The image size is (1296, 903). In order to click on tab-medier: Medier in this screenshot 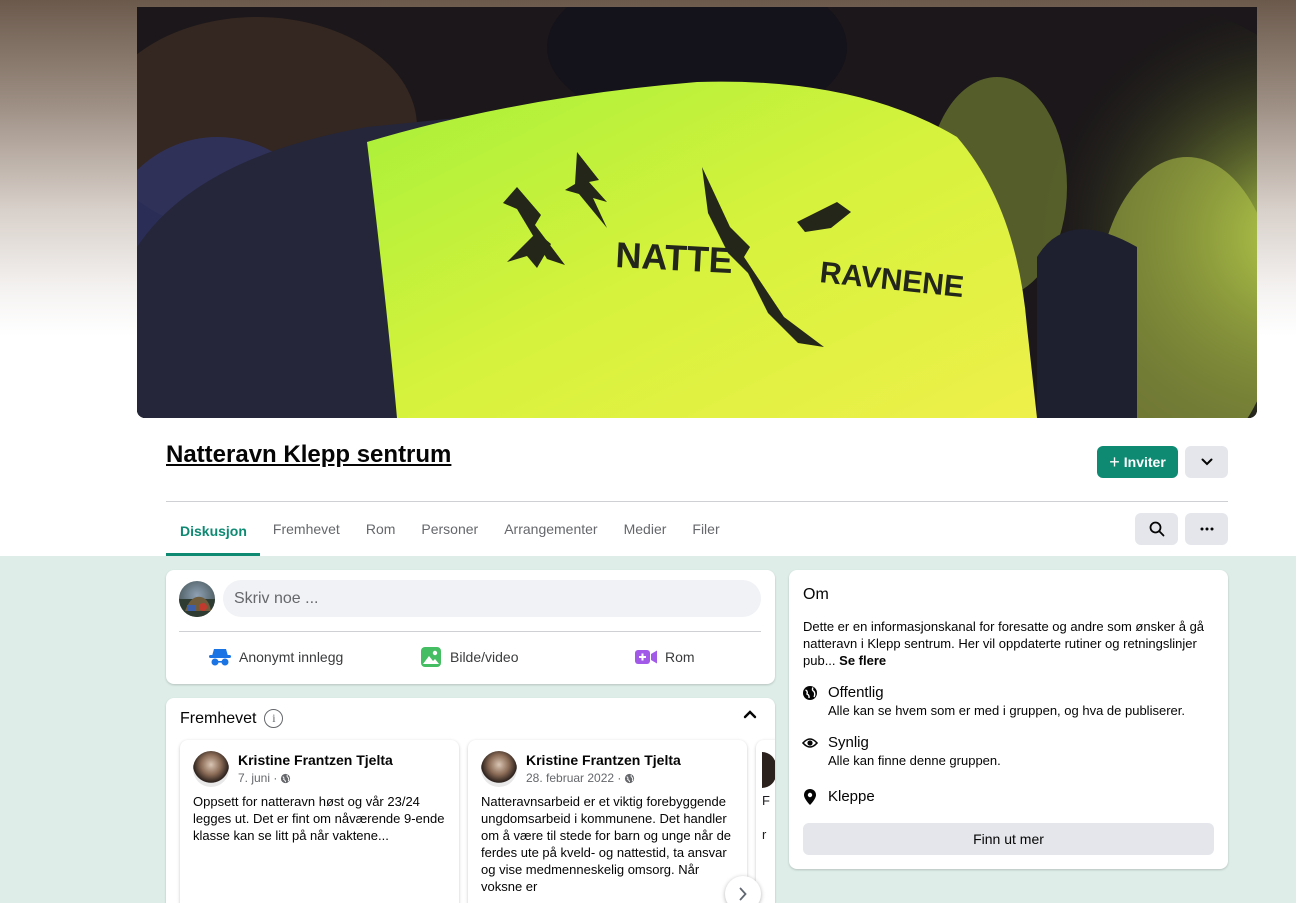, I will do `click(645, 529)`.